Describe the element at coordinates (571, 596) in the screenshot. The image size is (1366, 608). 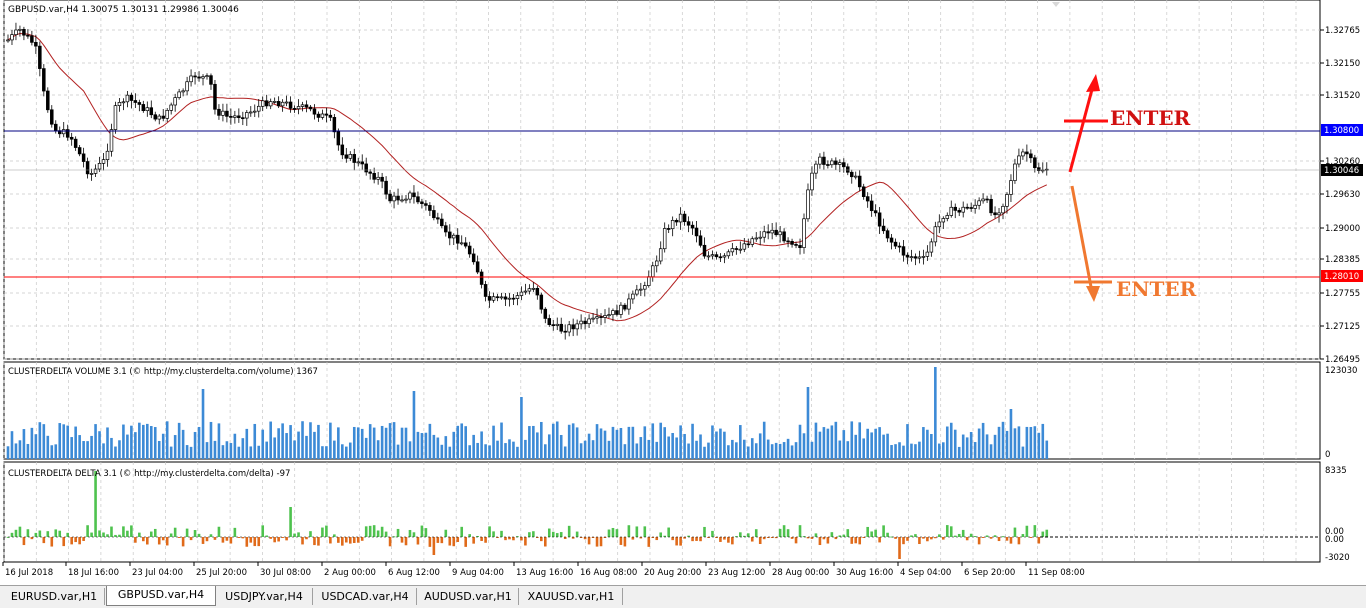
I see `tab-xauusd: XAUUSD.var,H1` at that location.